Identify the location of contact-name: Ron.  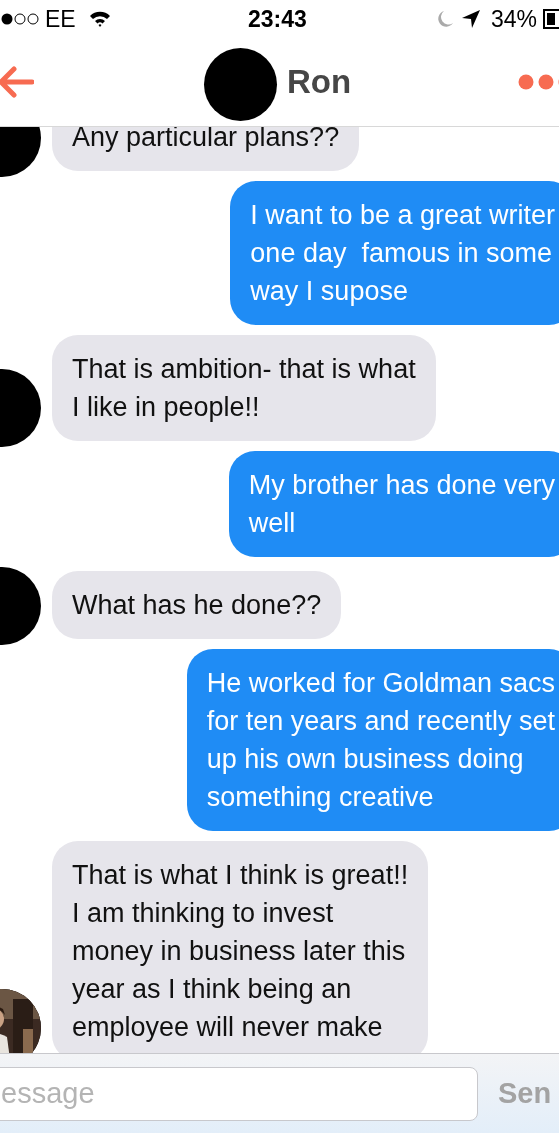
(319, 82).